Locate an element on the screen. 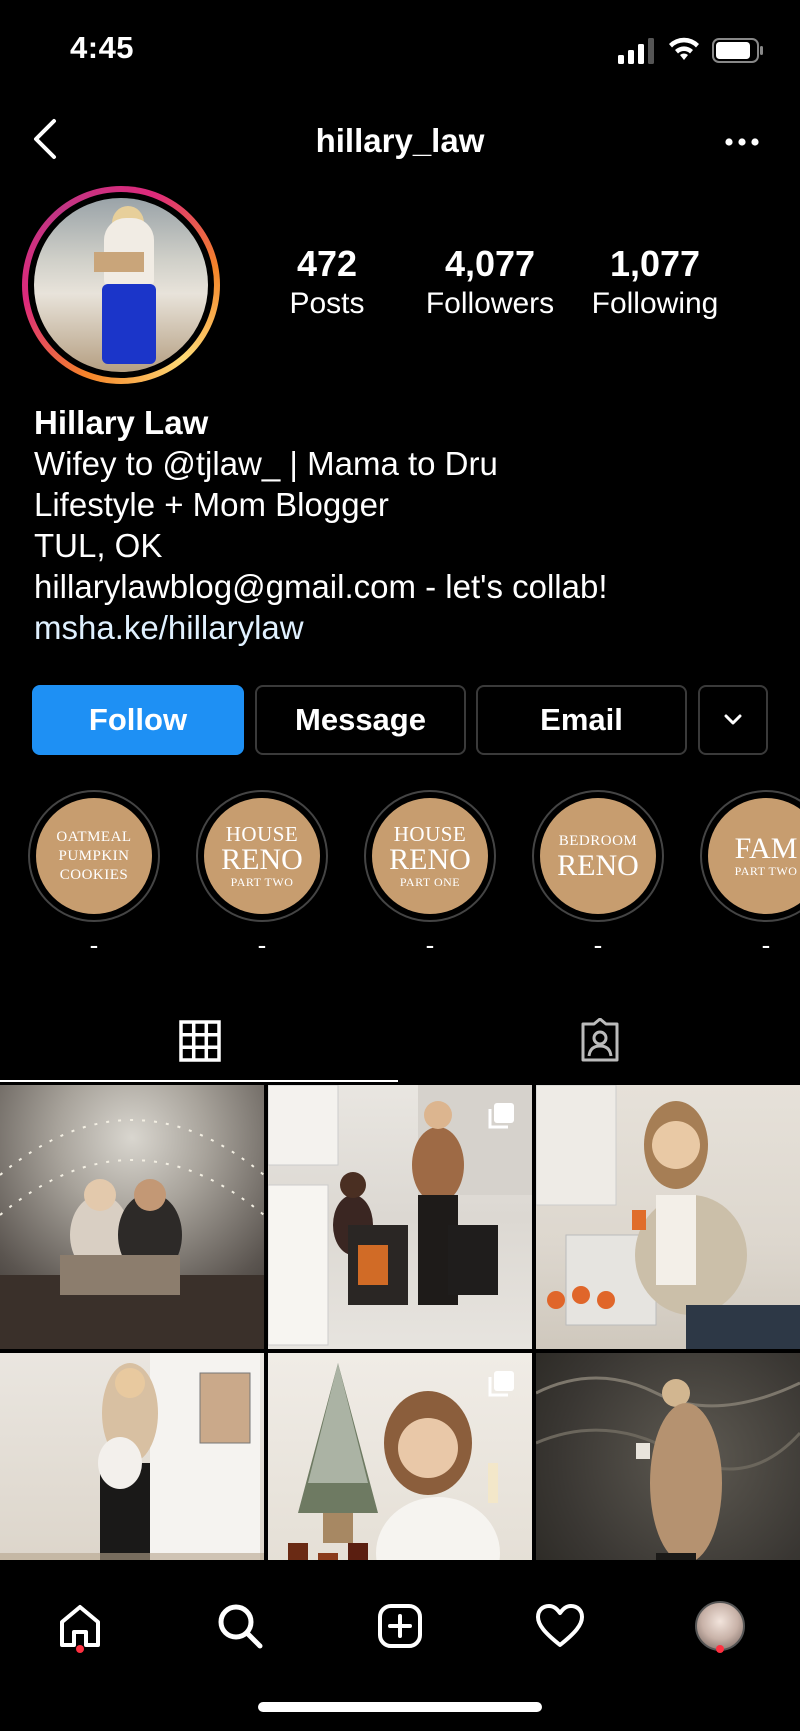 The height and width of the screenshot is (1731, 800). highlight-cover: OATMEAL PUMPKIN COOKIES is located at coordinates (94, 856).